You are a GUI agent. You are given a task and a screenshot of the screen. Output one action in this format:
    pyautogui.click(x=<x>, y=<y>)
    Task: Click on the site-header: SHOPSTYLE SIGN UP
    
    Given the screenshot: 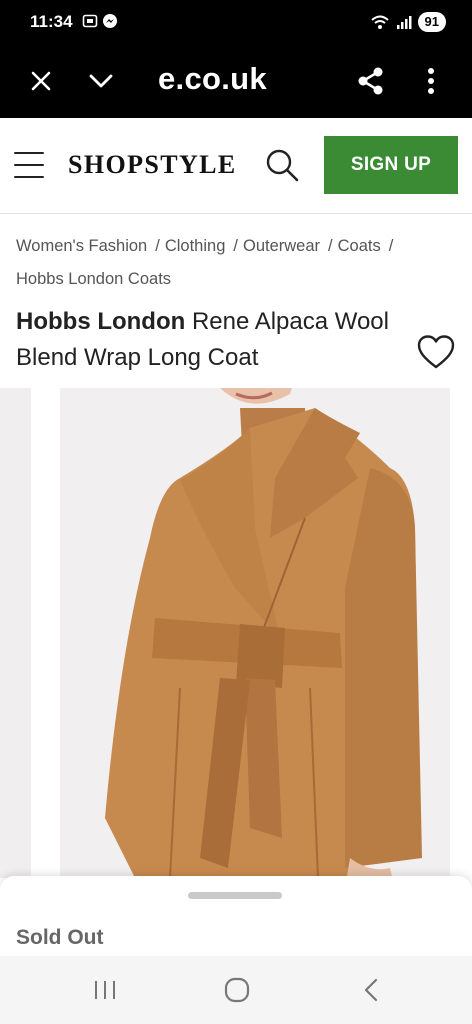 What is the action you would take?
    pyautogui.click(x=236, y=166)
    